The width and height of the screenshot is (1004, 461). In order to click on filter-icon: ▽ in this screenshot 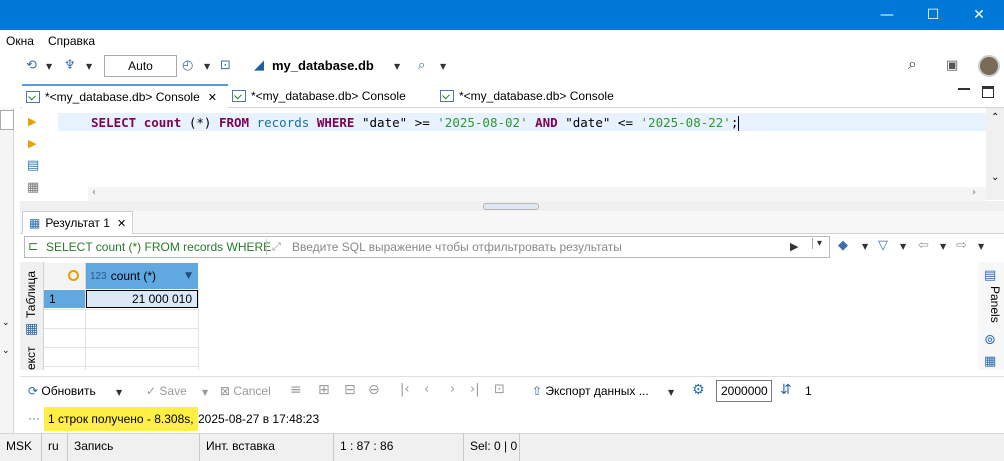, I will do `click(883, 245)`.